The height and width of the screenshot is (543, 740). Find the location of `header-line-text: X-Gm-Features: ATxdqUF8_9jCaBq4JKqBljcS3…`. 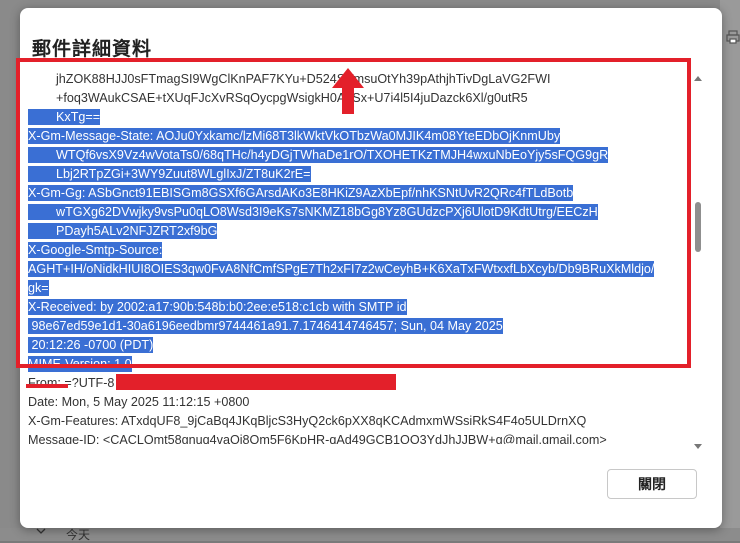

header-line-text: X-Gm-Features: ATxdqUF8_9jCaBq4JKqBljcS3… is located at coordinates (307, 421).